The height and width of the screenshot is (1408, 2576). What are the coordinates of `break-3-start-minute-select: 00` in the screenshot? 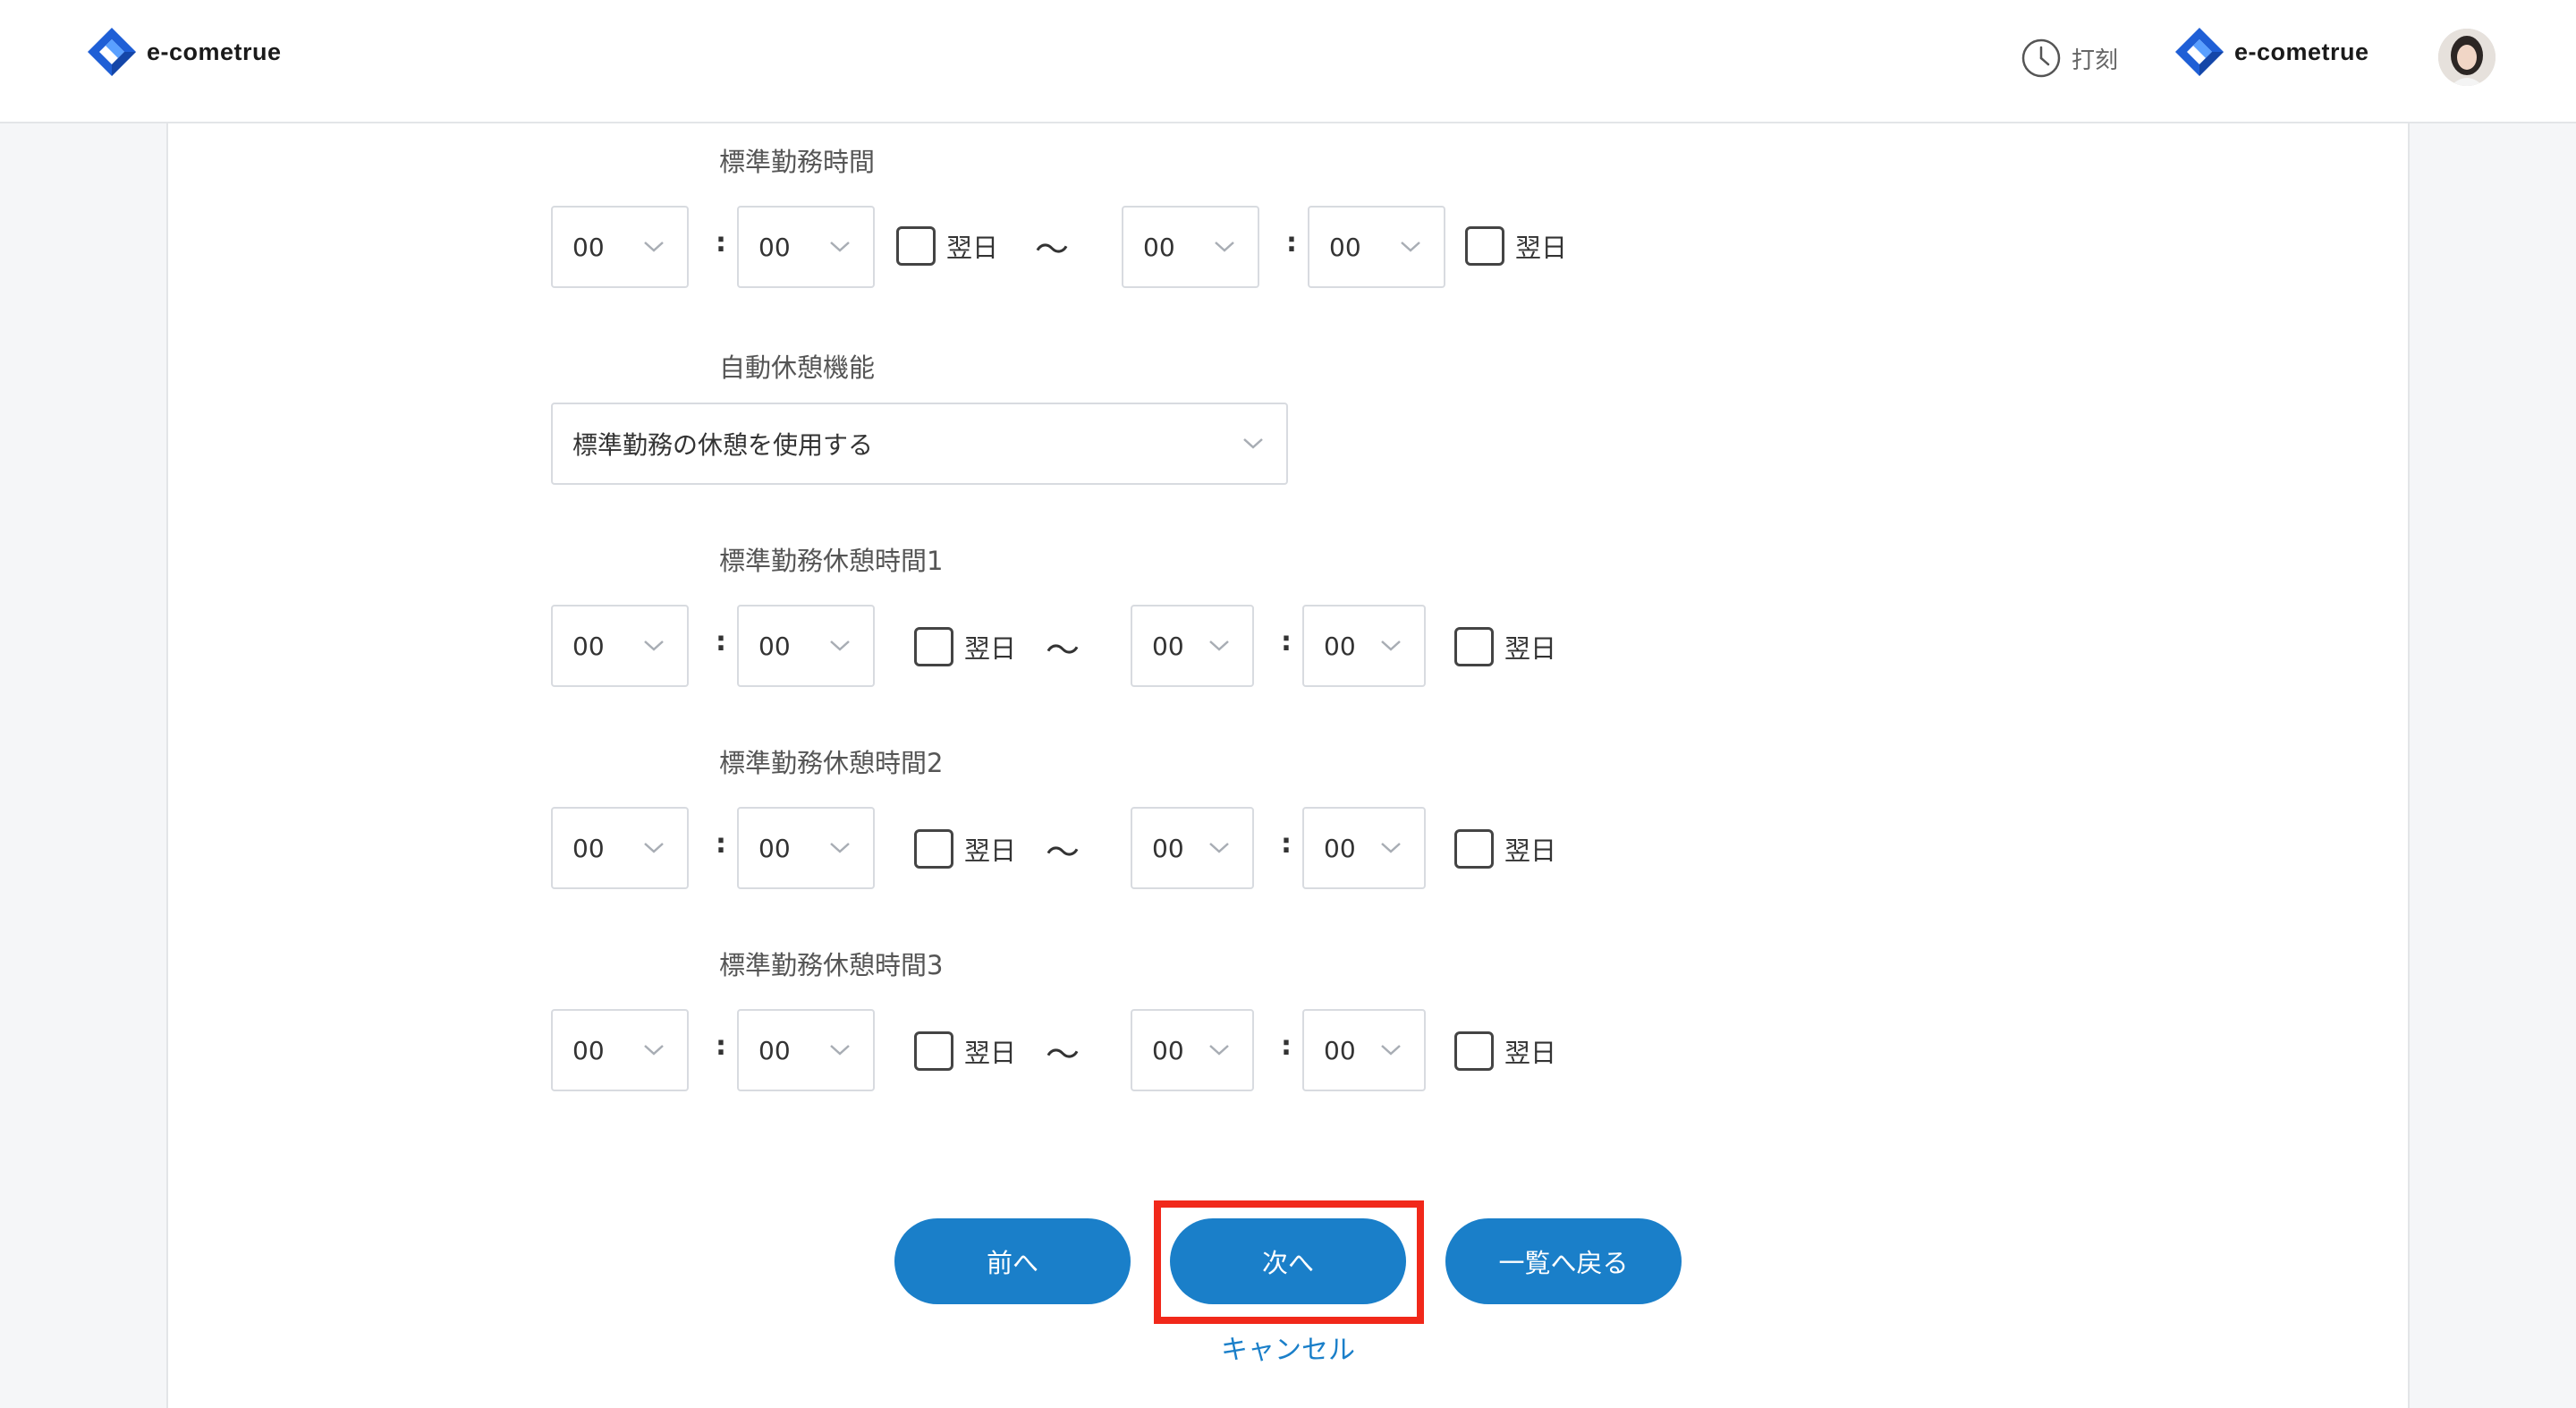 It's located at (806, 1050).